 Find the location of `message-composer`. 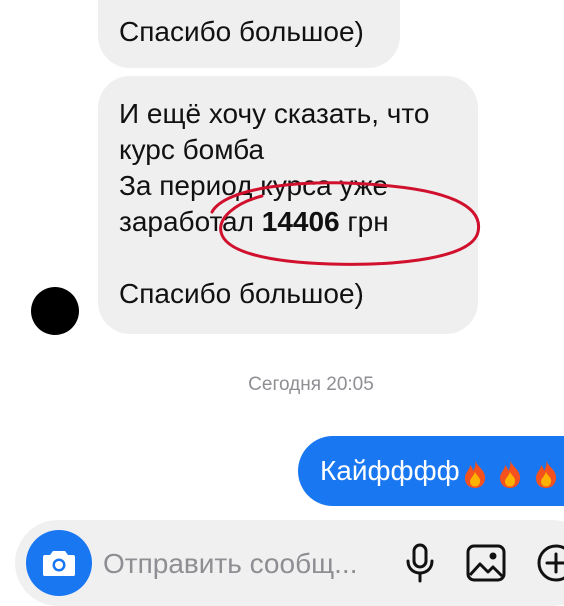

message-composer is located at coordinates (289, 563).